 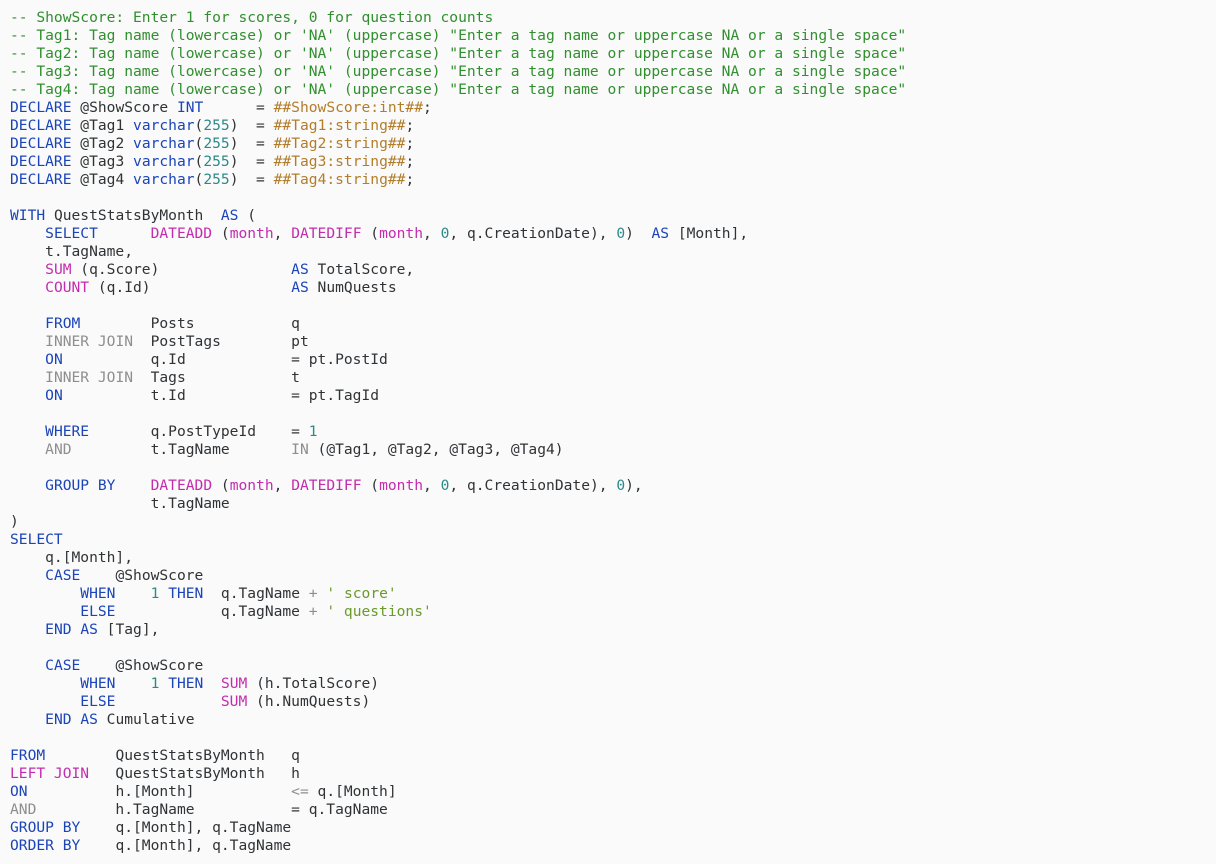 I want to click on token-keyword: WHERE, so click(x=67, y=431).